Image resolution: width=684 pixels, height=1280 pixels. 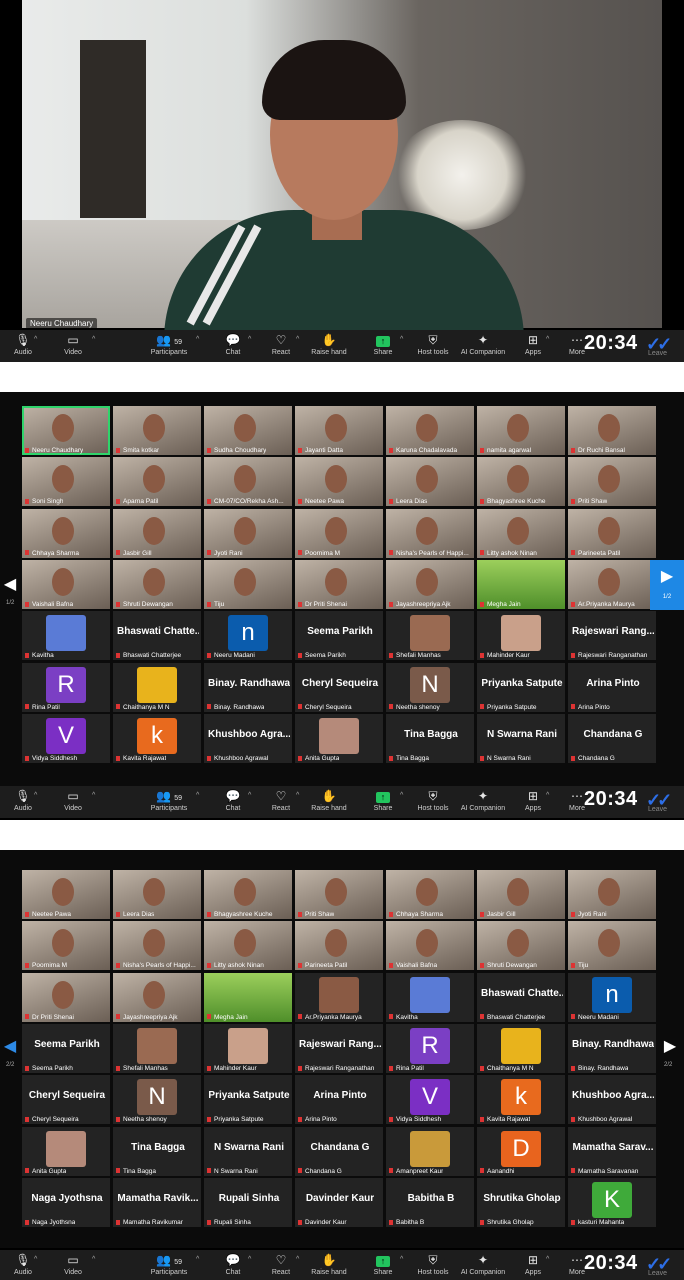 What do you see at coordinates (521, 738) in the screenshot?
I see `participant-tile: N Swarna Rani N Swarna Rani` at bounding box center [521, 738].